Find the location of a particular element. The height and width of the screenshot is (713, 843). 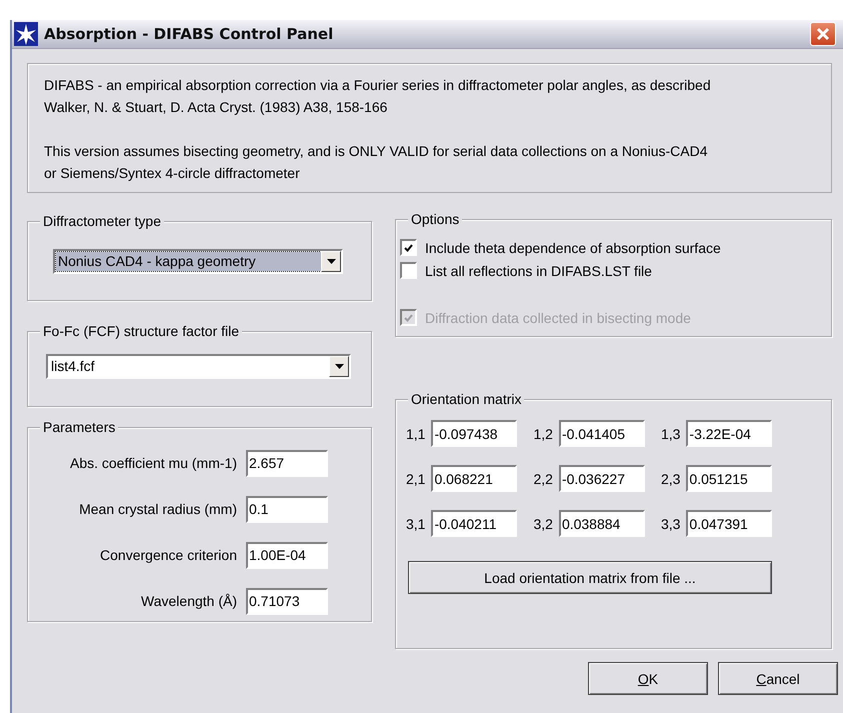

parameter-label: Wavelength (Å) is located at coordinates (188, 601).